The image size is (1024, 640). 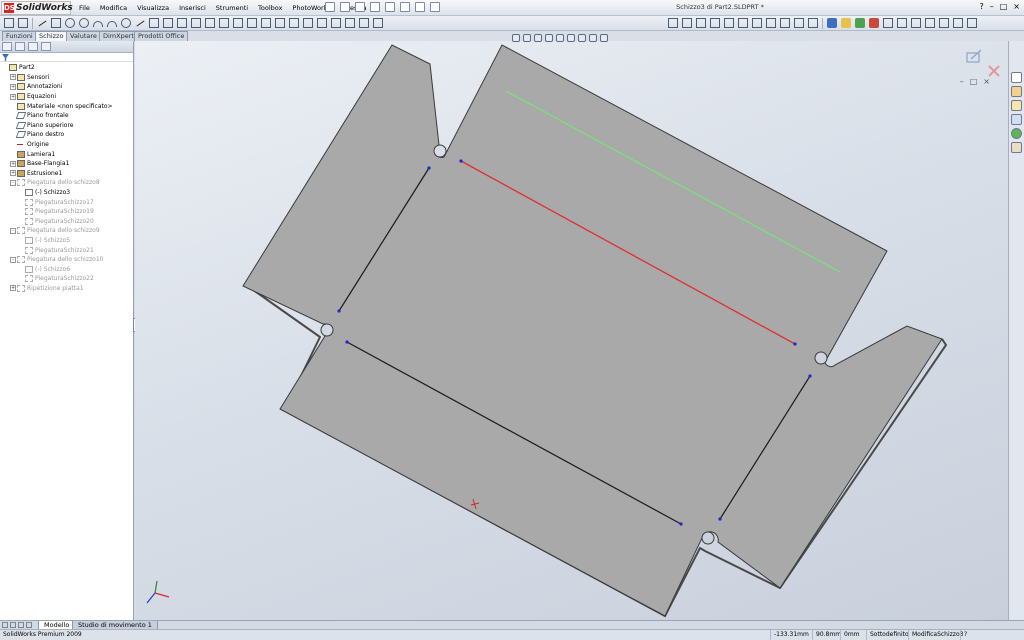 I want to click on help-icon: ?, so click(x=981, y=6).